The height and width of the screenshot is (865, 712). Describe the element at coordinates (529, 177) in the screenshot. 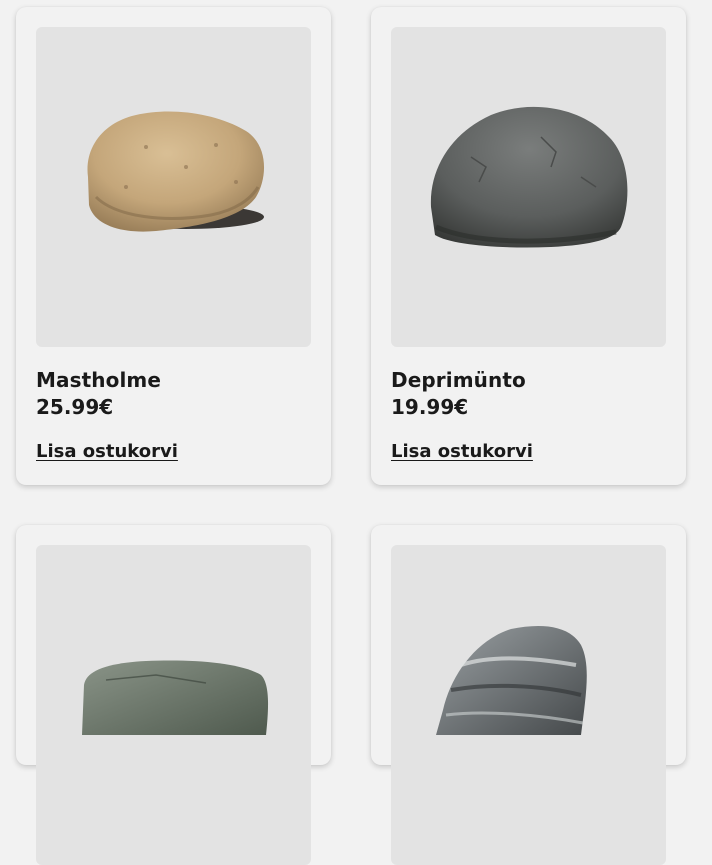

I see `dark-grey-boulder-image` at that location.